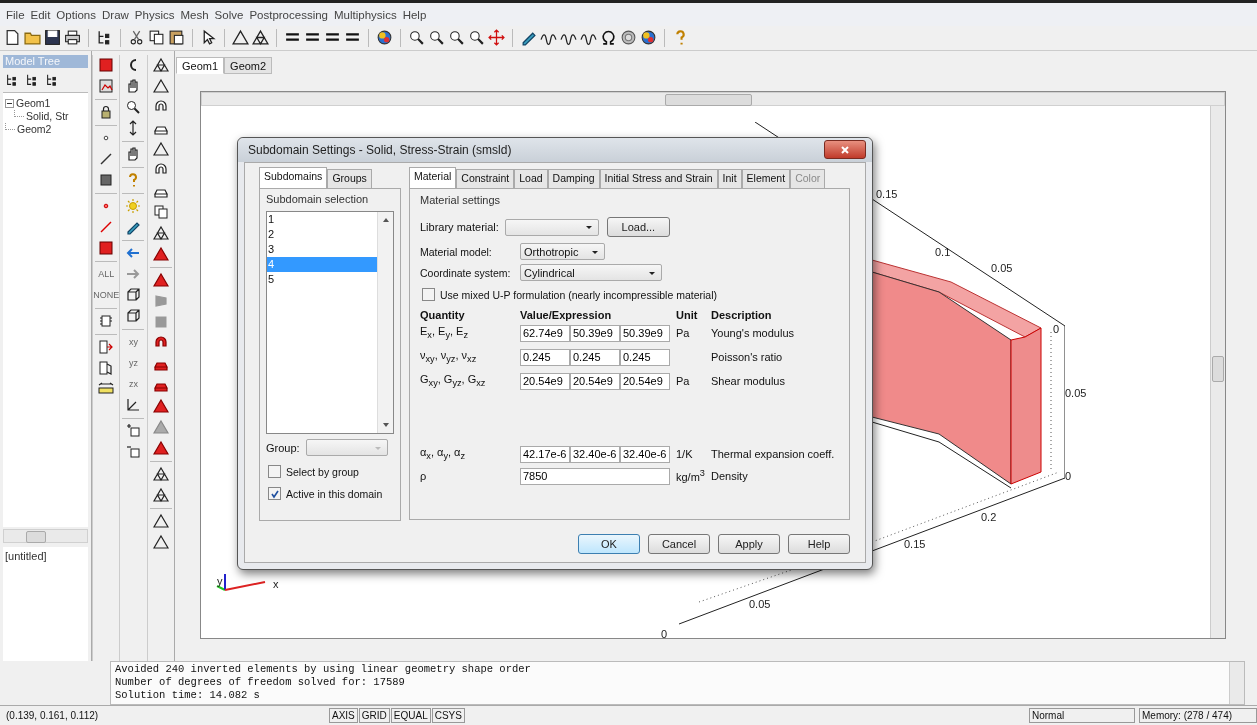 Image resolution: width=1257 pixels, height=725 pixels. Describe the element at coordinates (562, 251) in the screenshot. I see `model-dropdown: Orthotropic` at that location.